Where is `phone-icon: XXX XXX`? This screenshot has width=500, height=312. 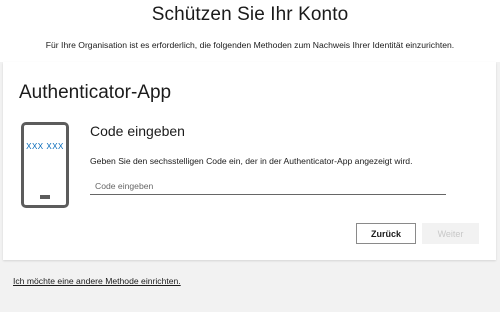 phone-icon: XXX XXX is located at coordinates (45, 165).